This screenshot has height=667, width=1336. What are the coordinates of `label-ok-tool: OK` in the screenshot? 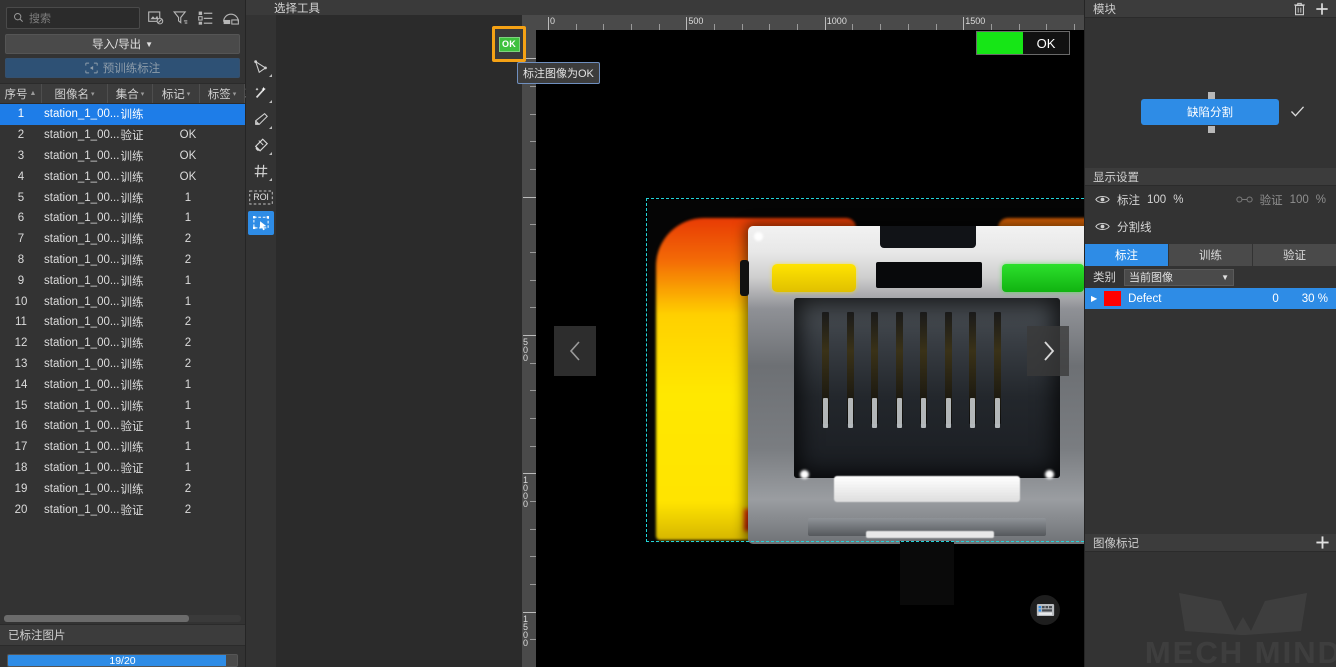 It's located at (509, 44).